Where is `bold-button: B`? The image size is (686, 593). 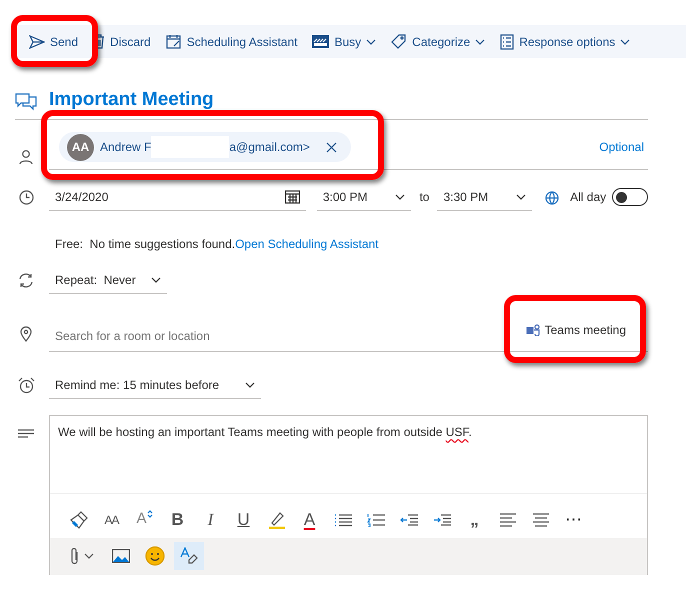 bold-button: B is located at coordinates (177, 520).